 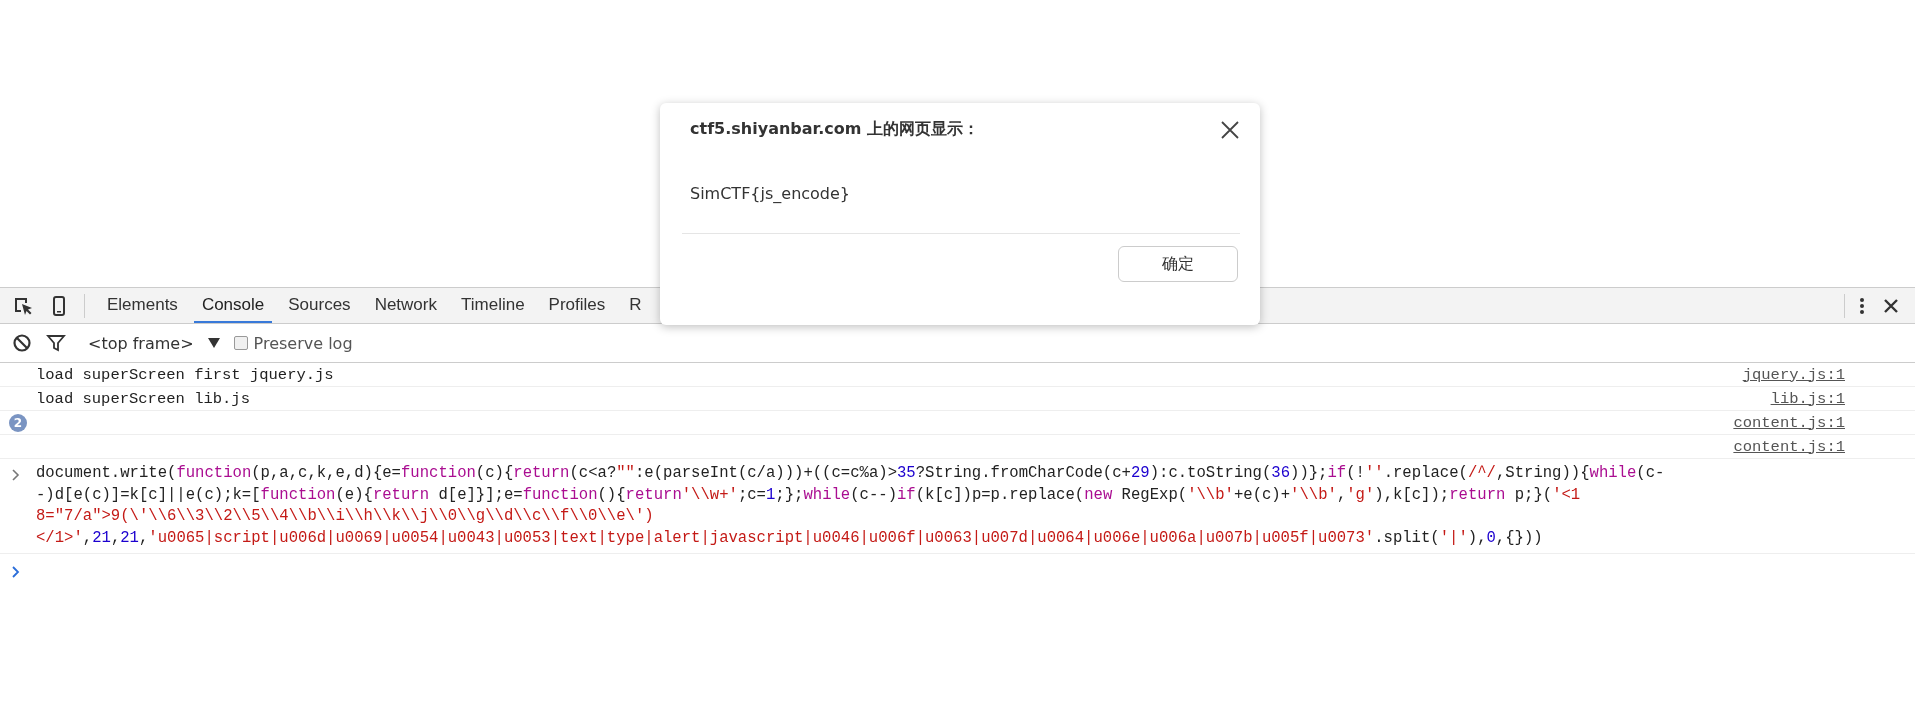 I want to click on dialog-message: SimCTF{js_encode}, so click(x=770, y=193).